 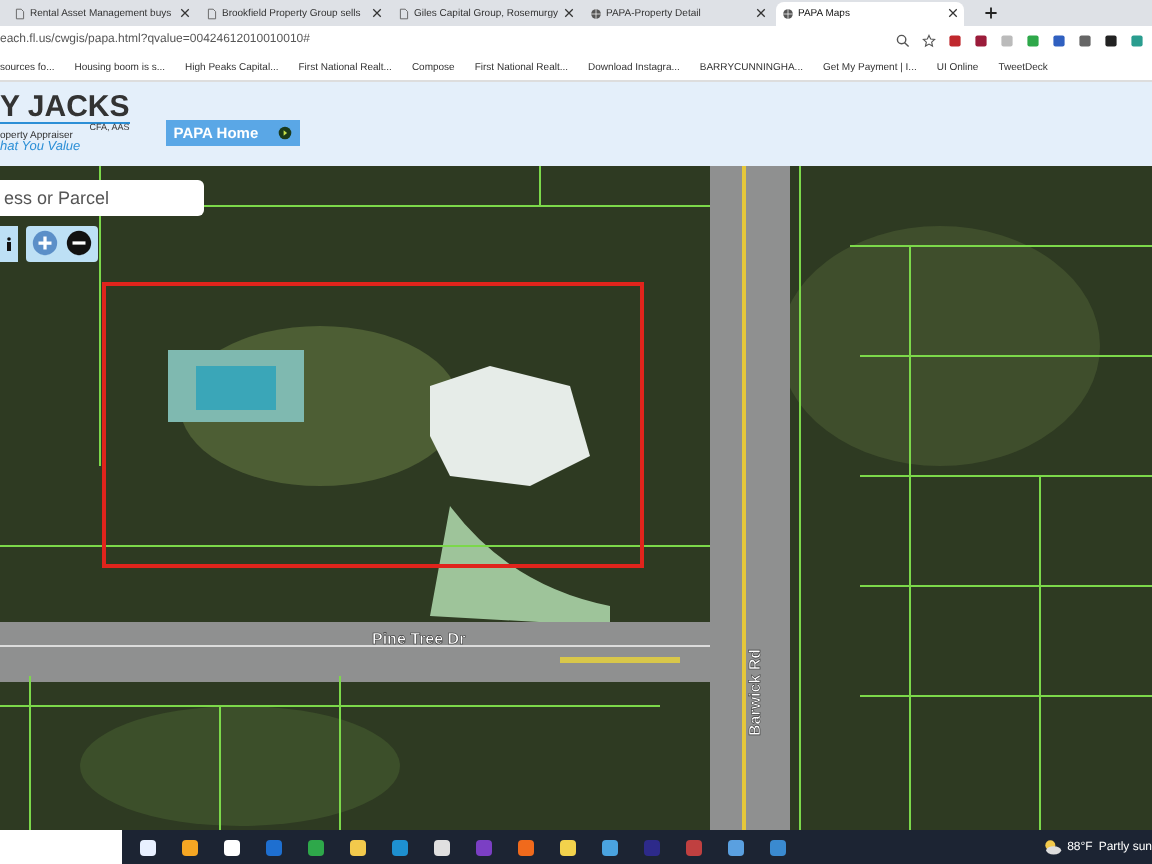 What do you see at coordinates (45, 243) in the screenshot?
I see `zoom-in-button` at bounding box center [45, 243].